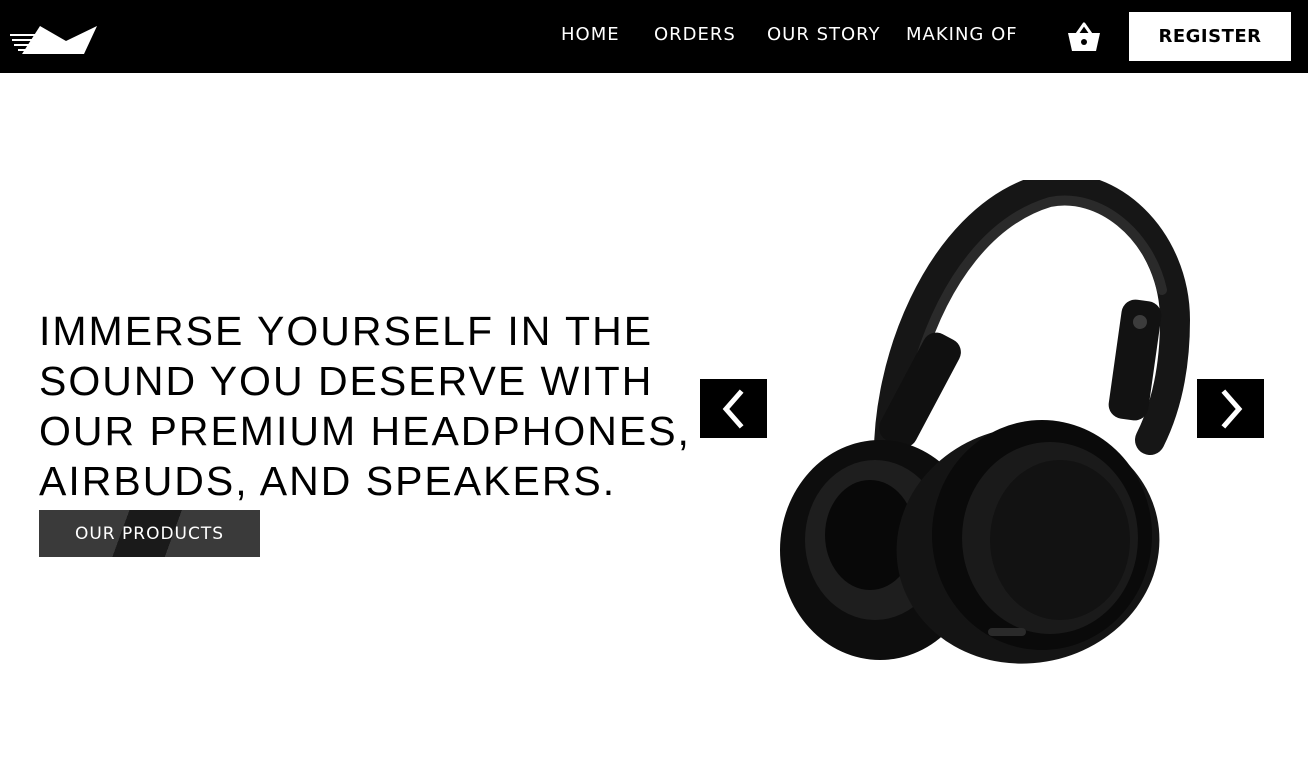  I want to click on carousel-prev-button, so click(733, 408).